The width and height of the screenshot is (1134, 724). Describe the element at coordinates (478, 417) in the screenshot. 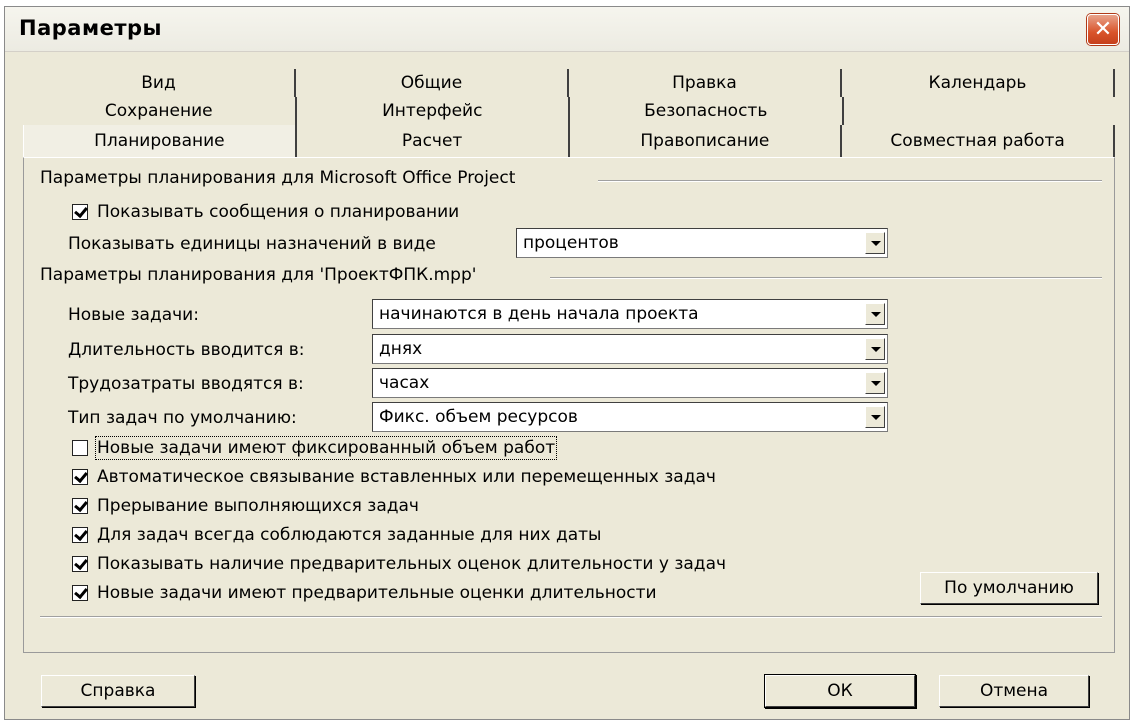

I see `task-type-value: Фикс. объем ресурсов` at that location.